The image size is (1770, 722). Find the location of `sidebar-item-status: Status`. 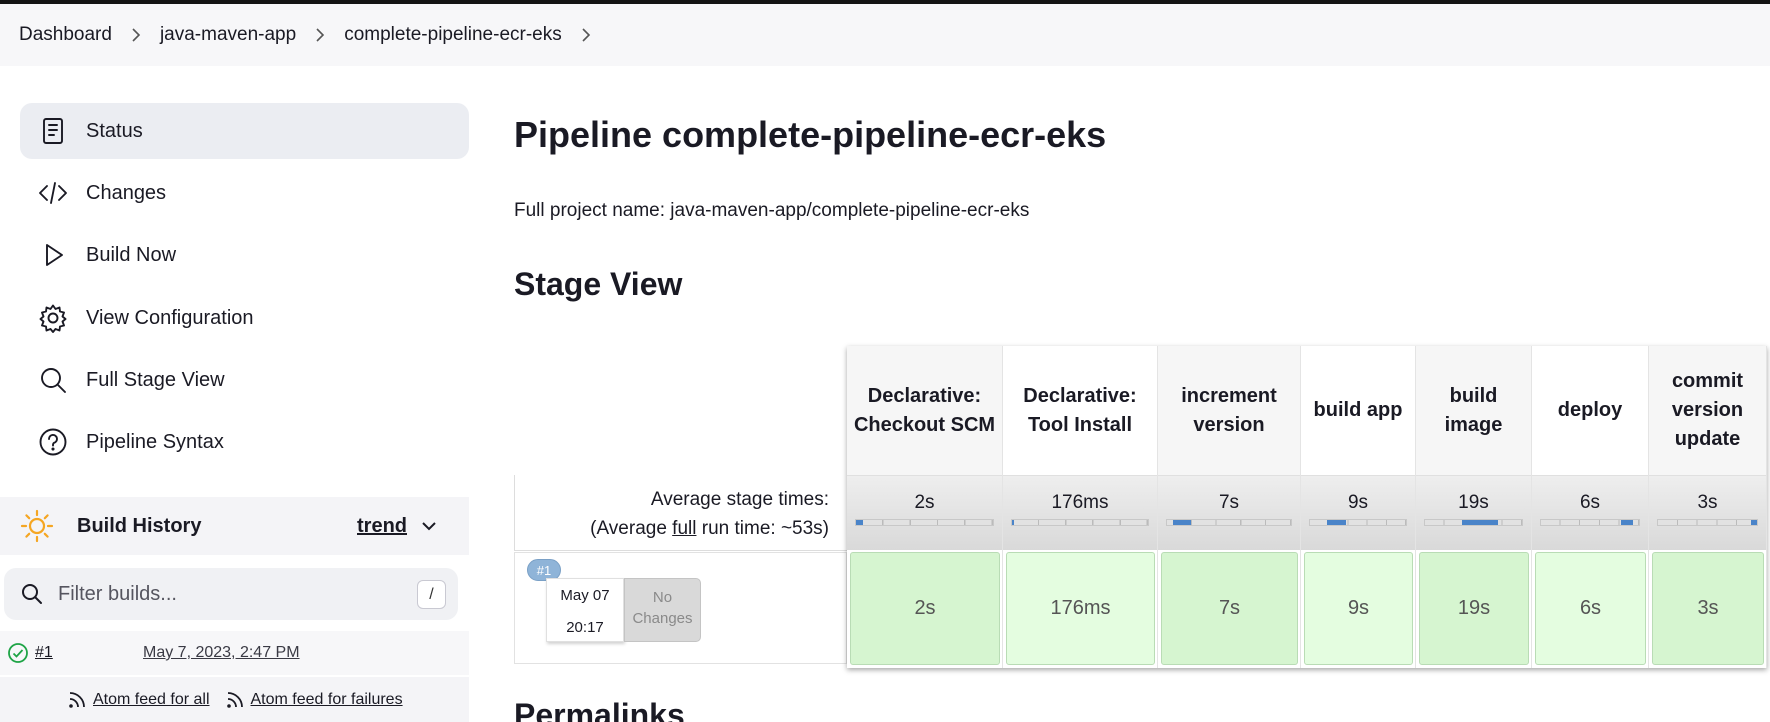

sidebar-item-status: Status is located at coordinates (244, 131).